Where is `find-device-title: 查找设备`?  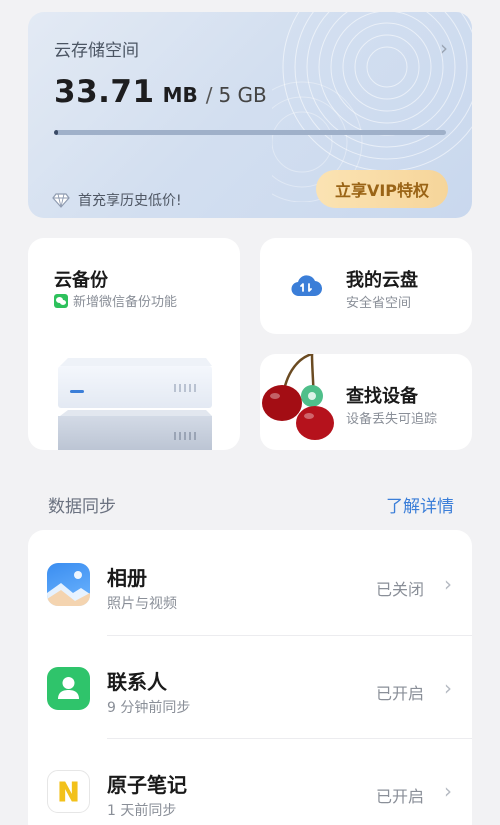
find-device-title: 查找设备 is located at coordinates (382, 396).